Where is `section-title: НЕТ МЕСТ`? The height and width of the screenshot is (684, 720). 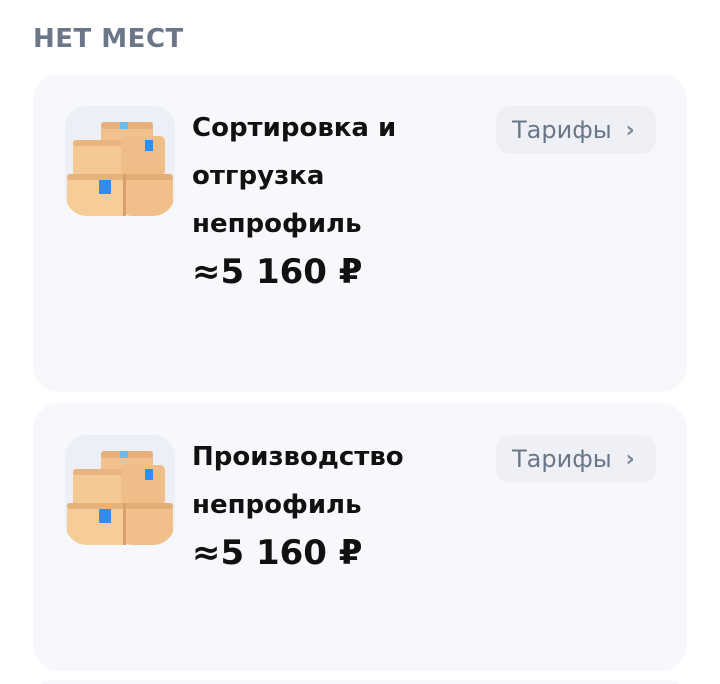 section-title: НЕТ МЕСТ is located at coordinates (108, 39).